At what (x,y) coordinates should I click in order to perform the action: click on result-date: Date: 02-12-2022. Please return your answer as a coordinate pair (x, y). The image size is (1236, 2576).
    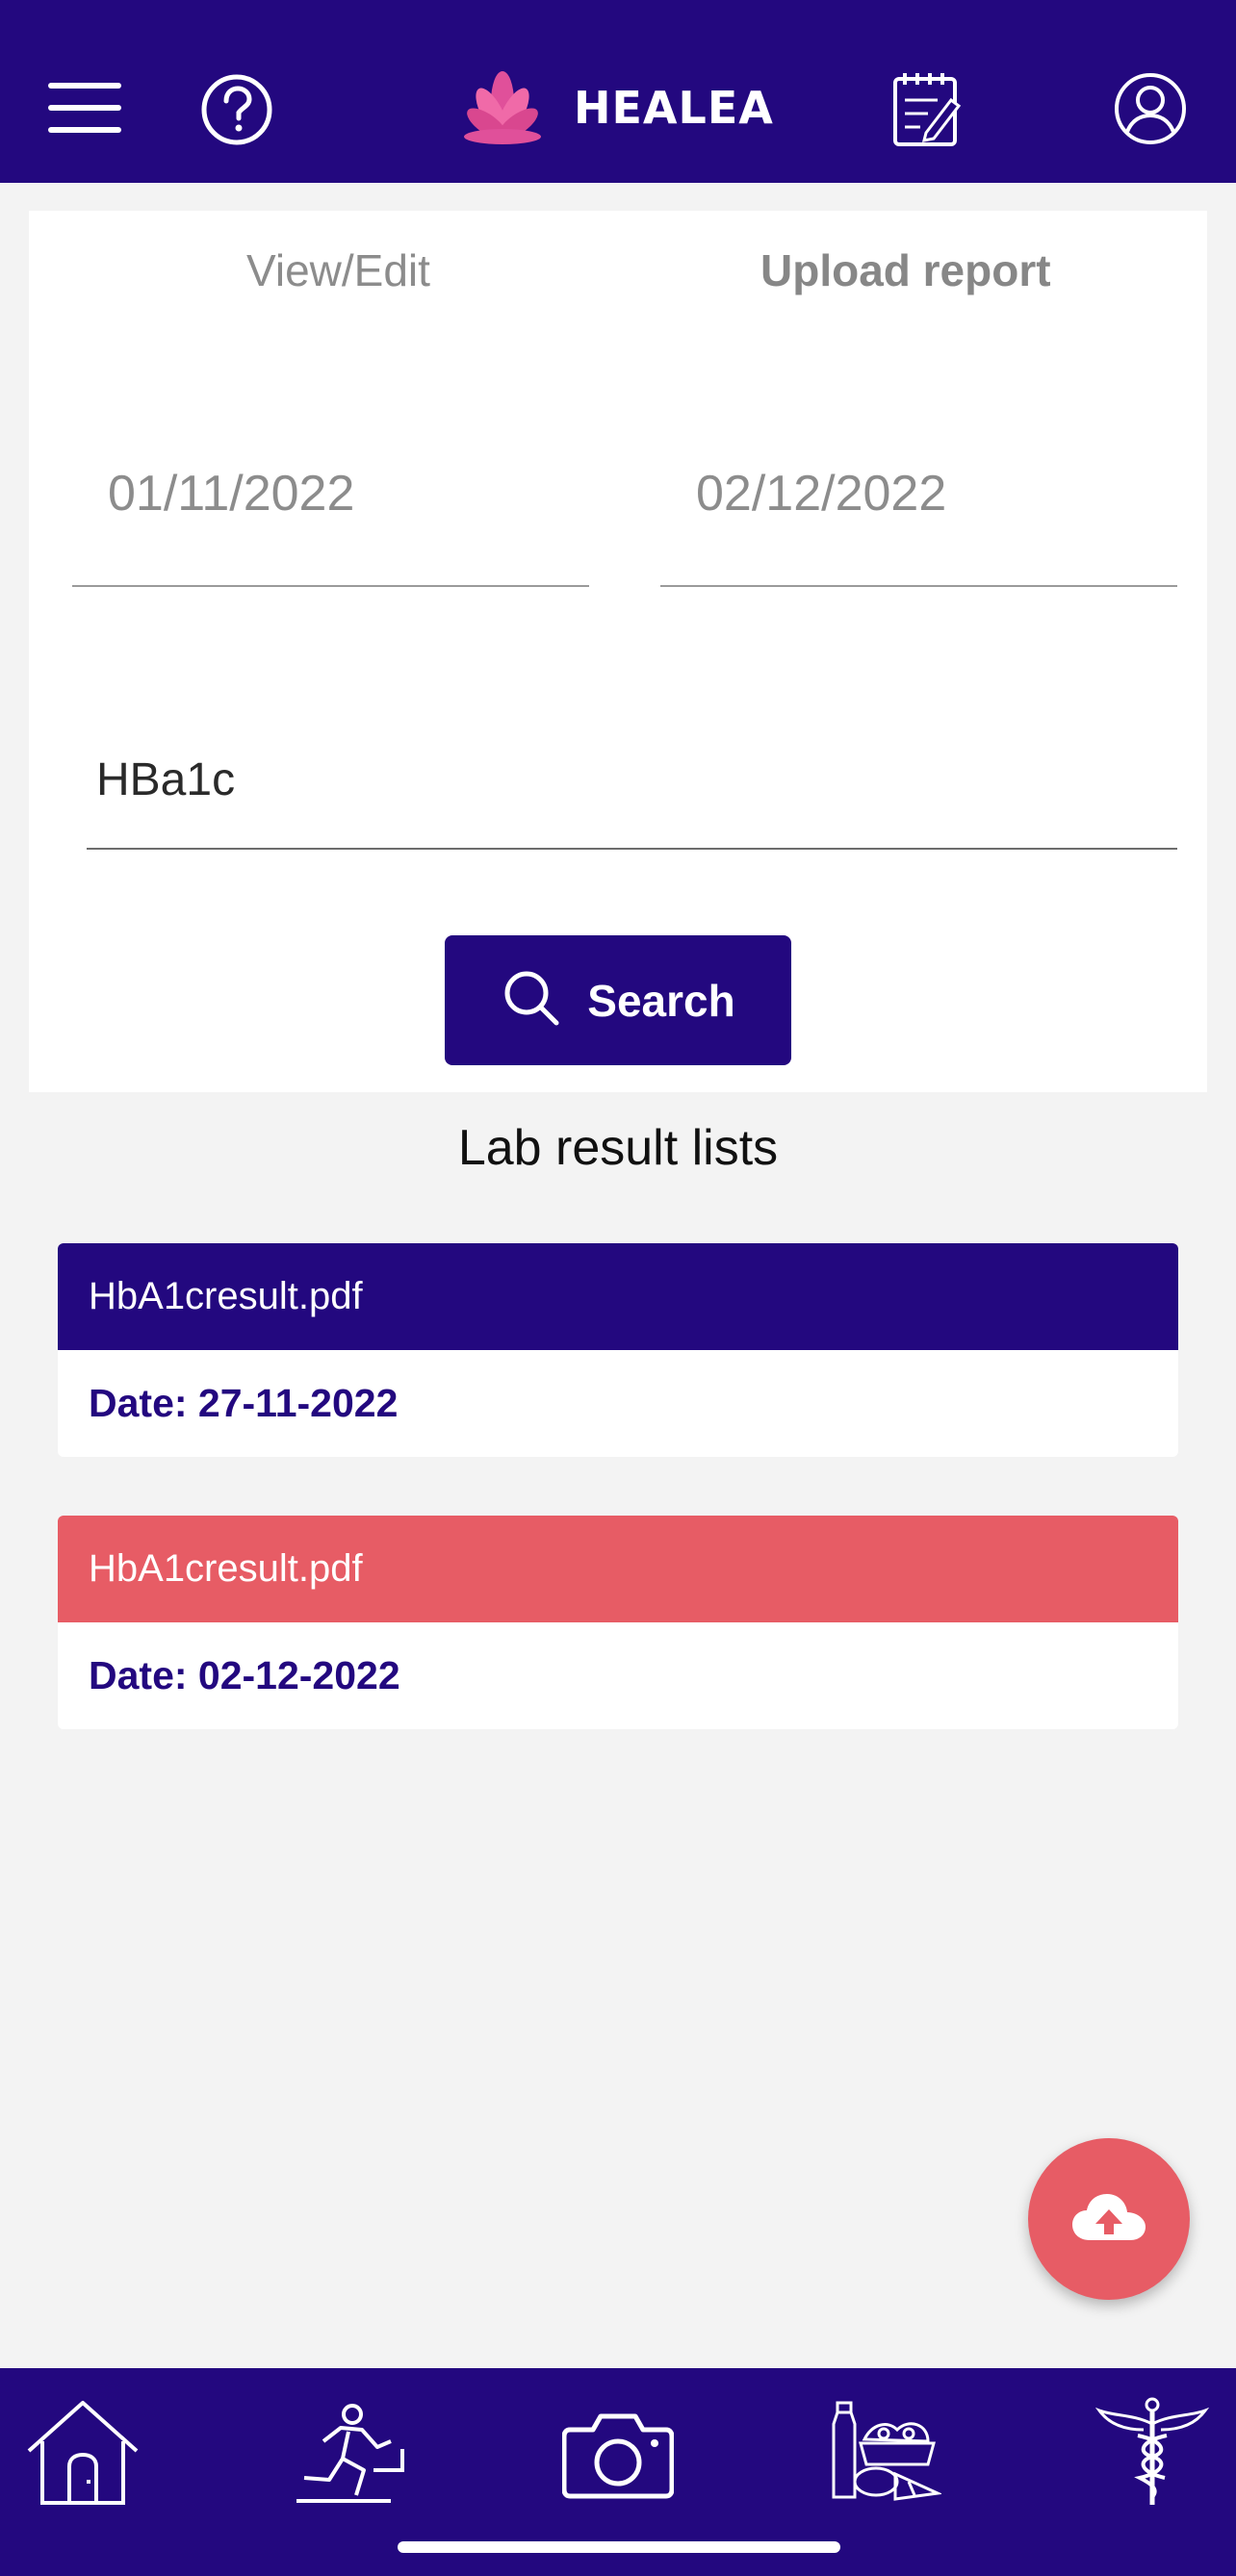
    Looking at the image, I should click on (244, 1675).